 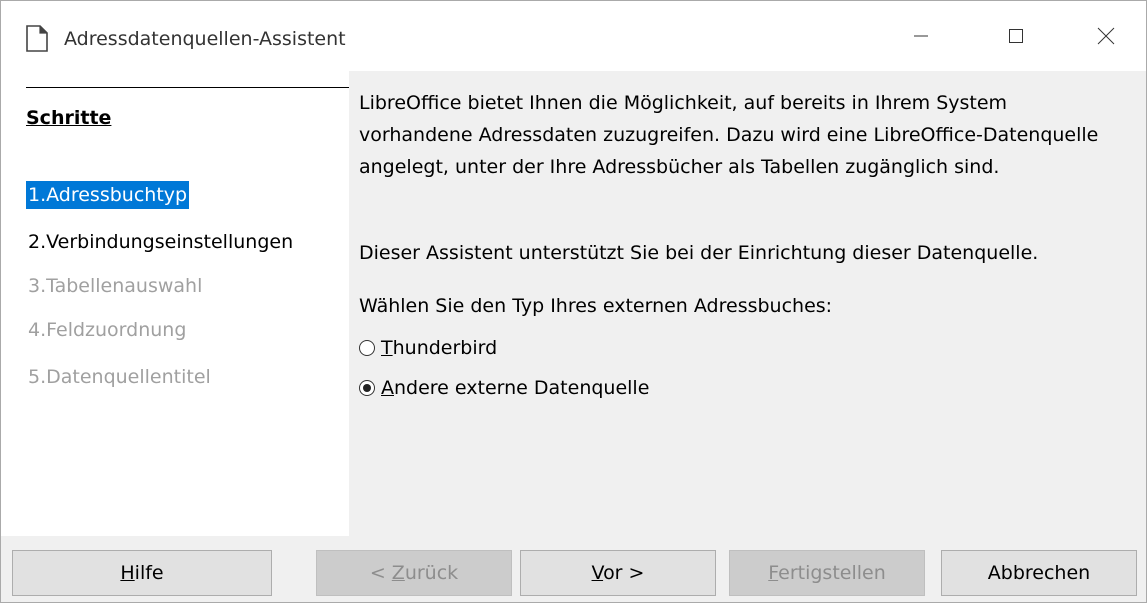 What do you see at coordinates (108, 195) in the screenshot?
I see `step-adressbuchtyp: 1.Adressbuchtyp` at bounding box center [108, 195].